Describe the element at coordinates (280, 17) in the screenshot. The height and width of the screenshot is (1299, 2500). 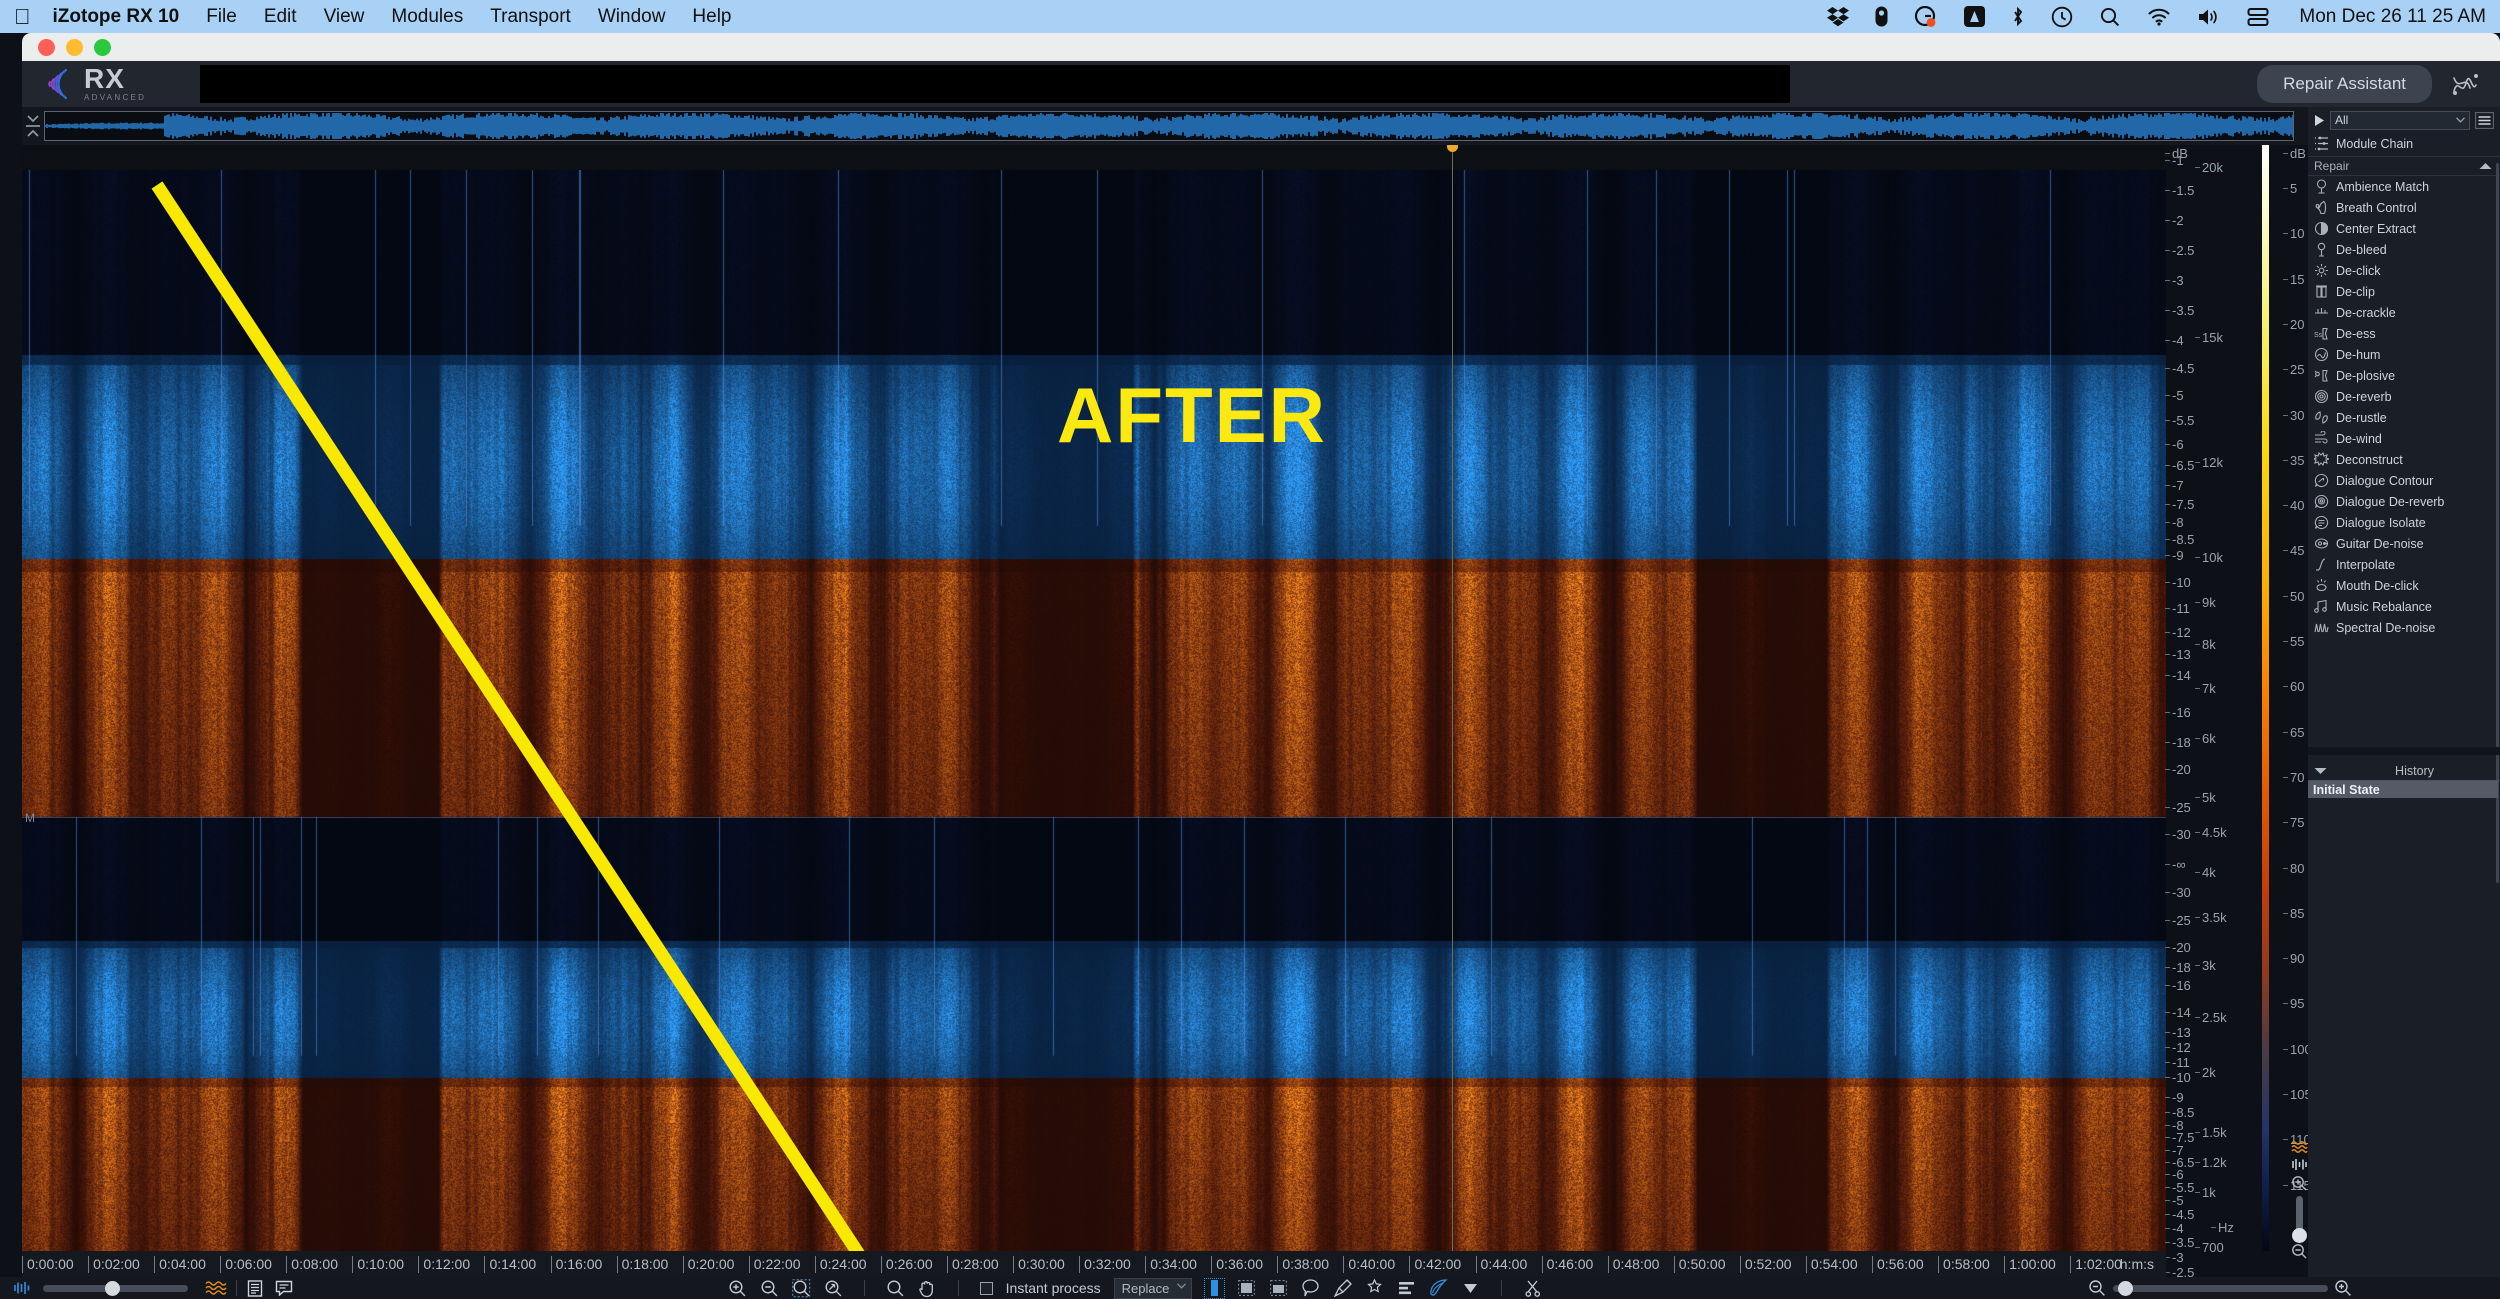
I see `menu-item-edit: Edit` at that location.